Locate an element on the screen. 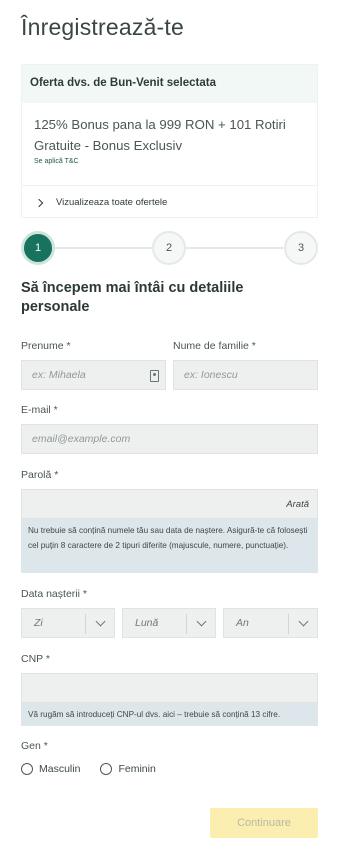 Image resolution: width=340 pixels, height=844 pixels. email-label: E-mail * is located at coordinates (39, 410).